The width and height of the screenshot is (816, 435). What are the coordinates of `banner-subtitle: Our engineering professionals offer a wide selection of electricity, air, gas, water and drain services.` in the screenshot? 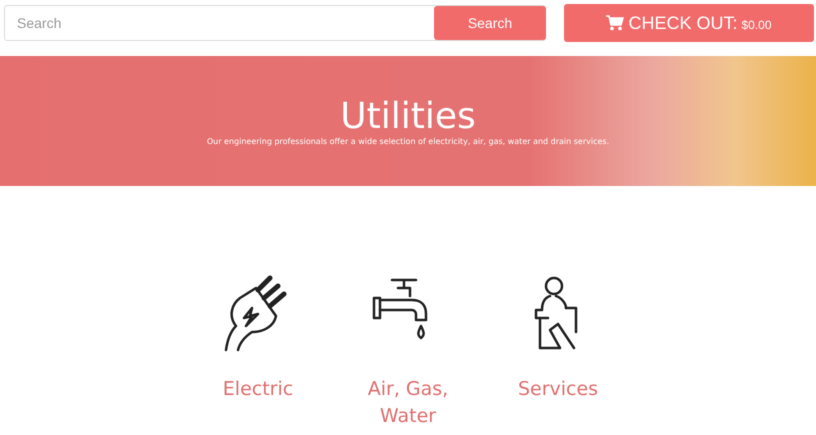 It's located at (408, 141).